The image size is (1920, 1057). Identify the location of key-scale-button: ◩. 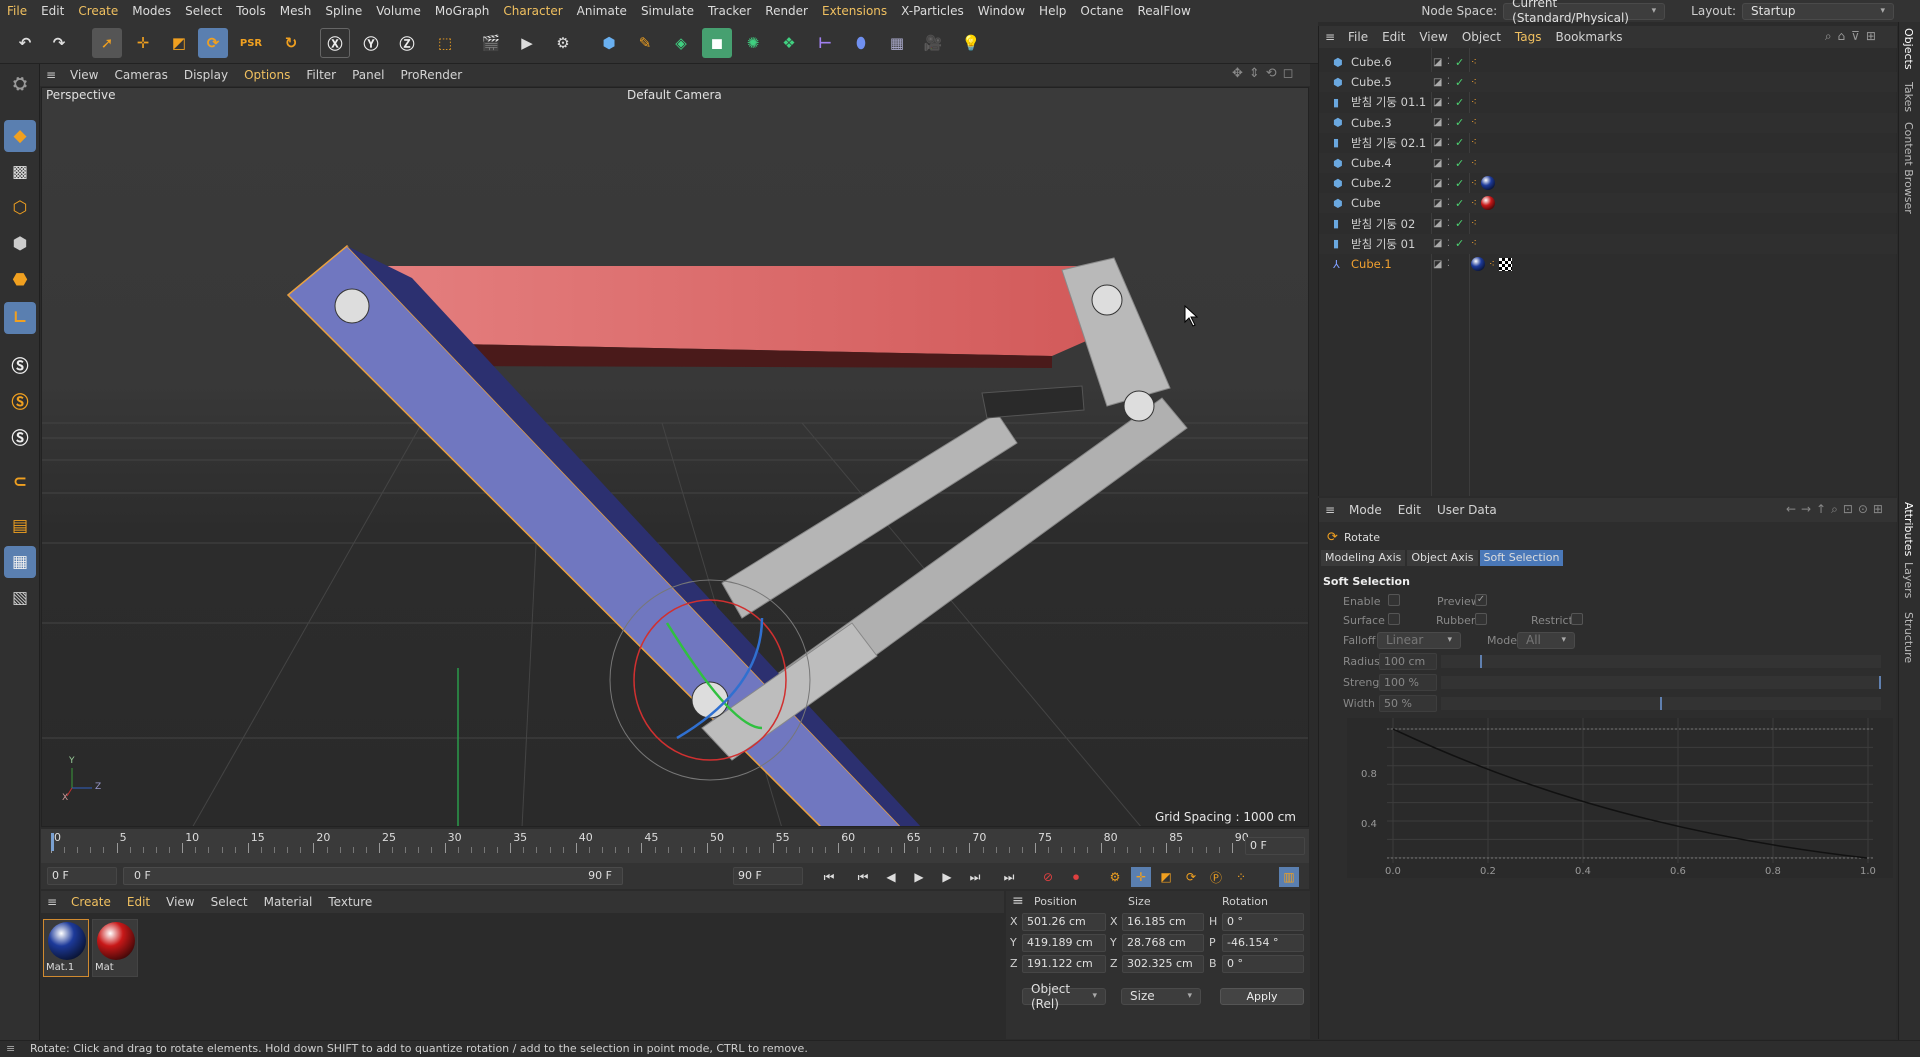
(1166, 877).